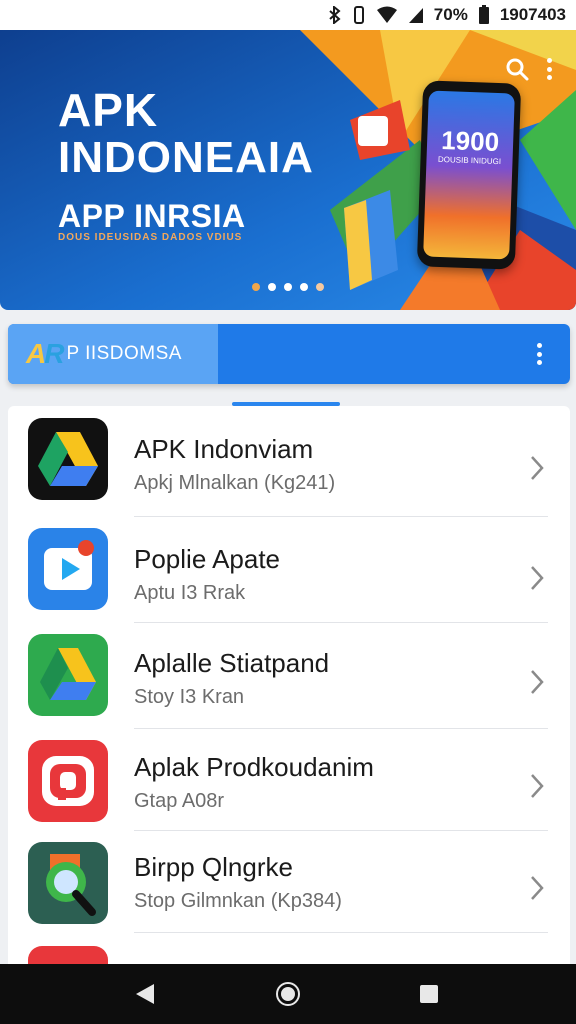  I want to click on tab-home: A R P IISDOMSA, so click(113, 354).